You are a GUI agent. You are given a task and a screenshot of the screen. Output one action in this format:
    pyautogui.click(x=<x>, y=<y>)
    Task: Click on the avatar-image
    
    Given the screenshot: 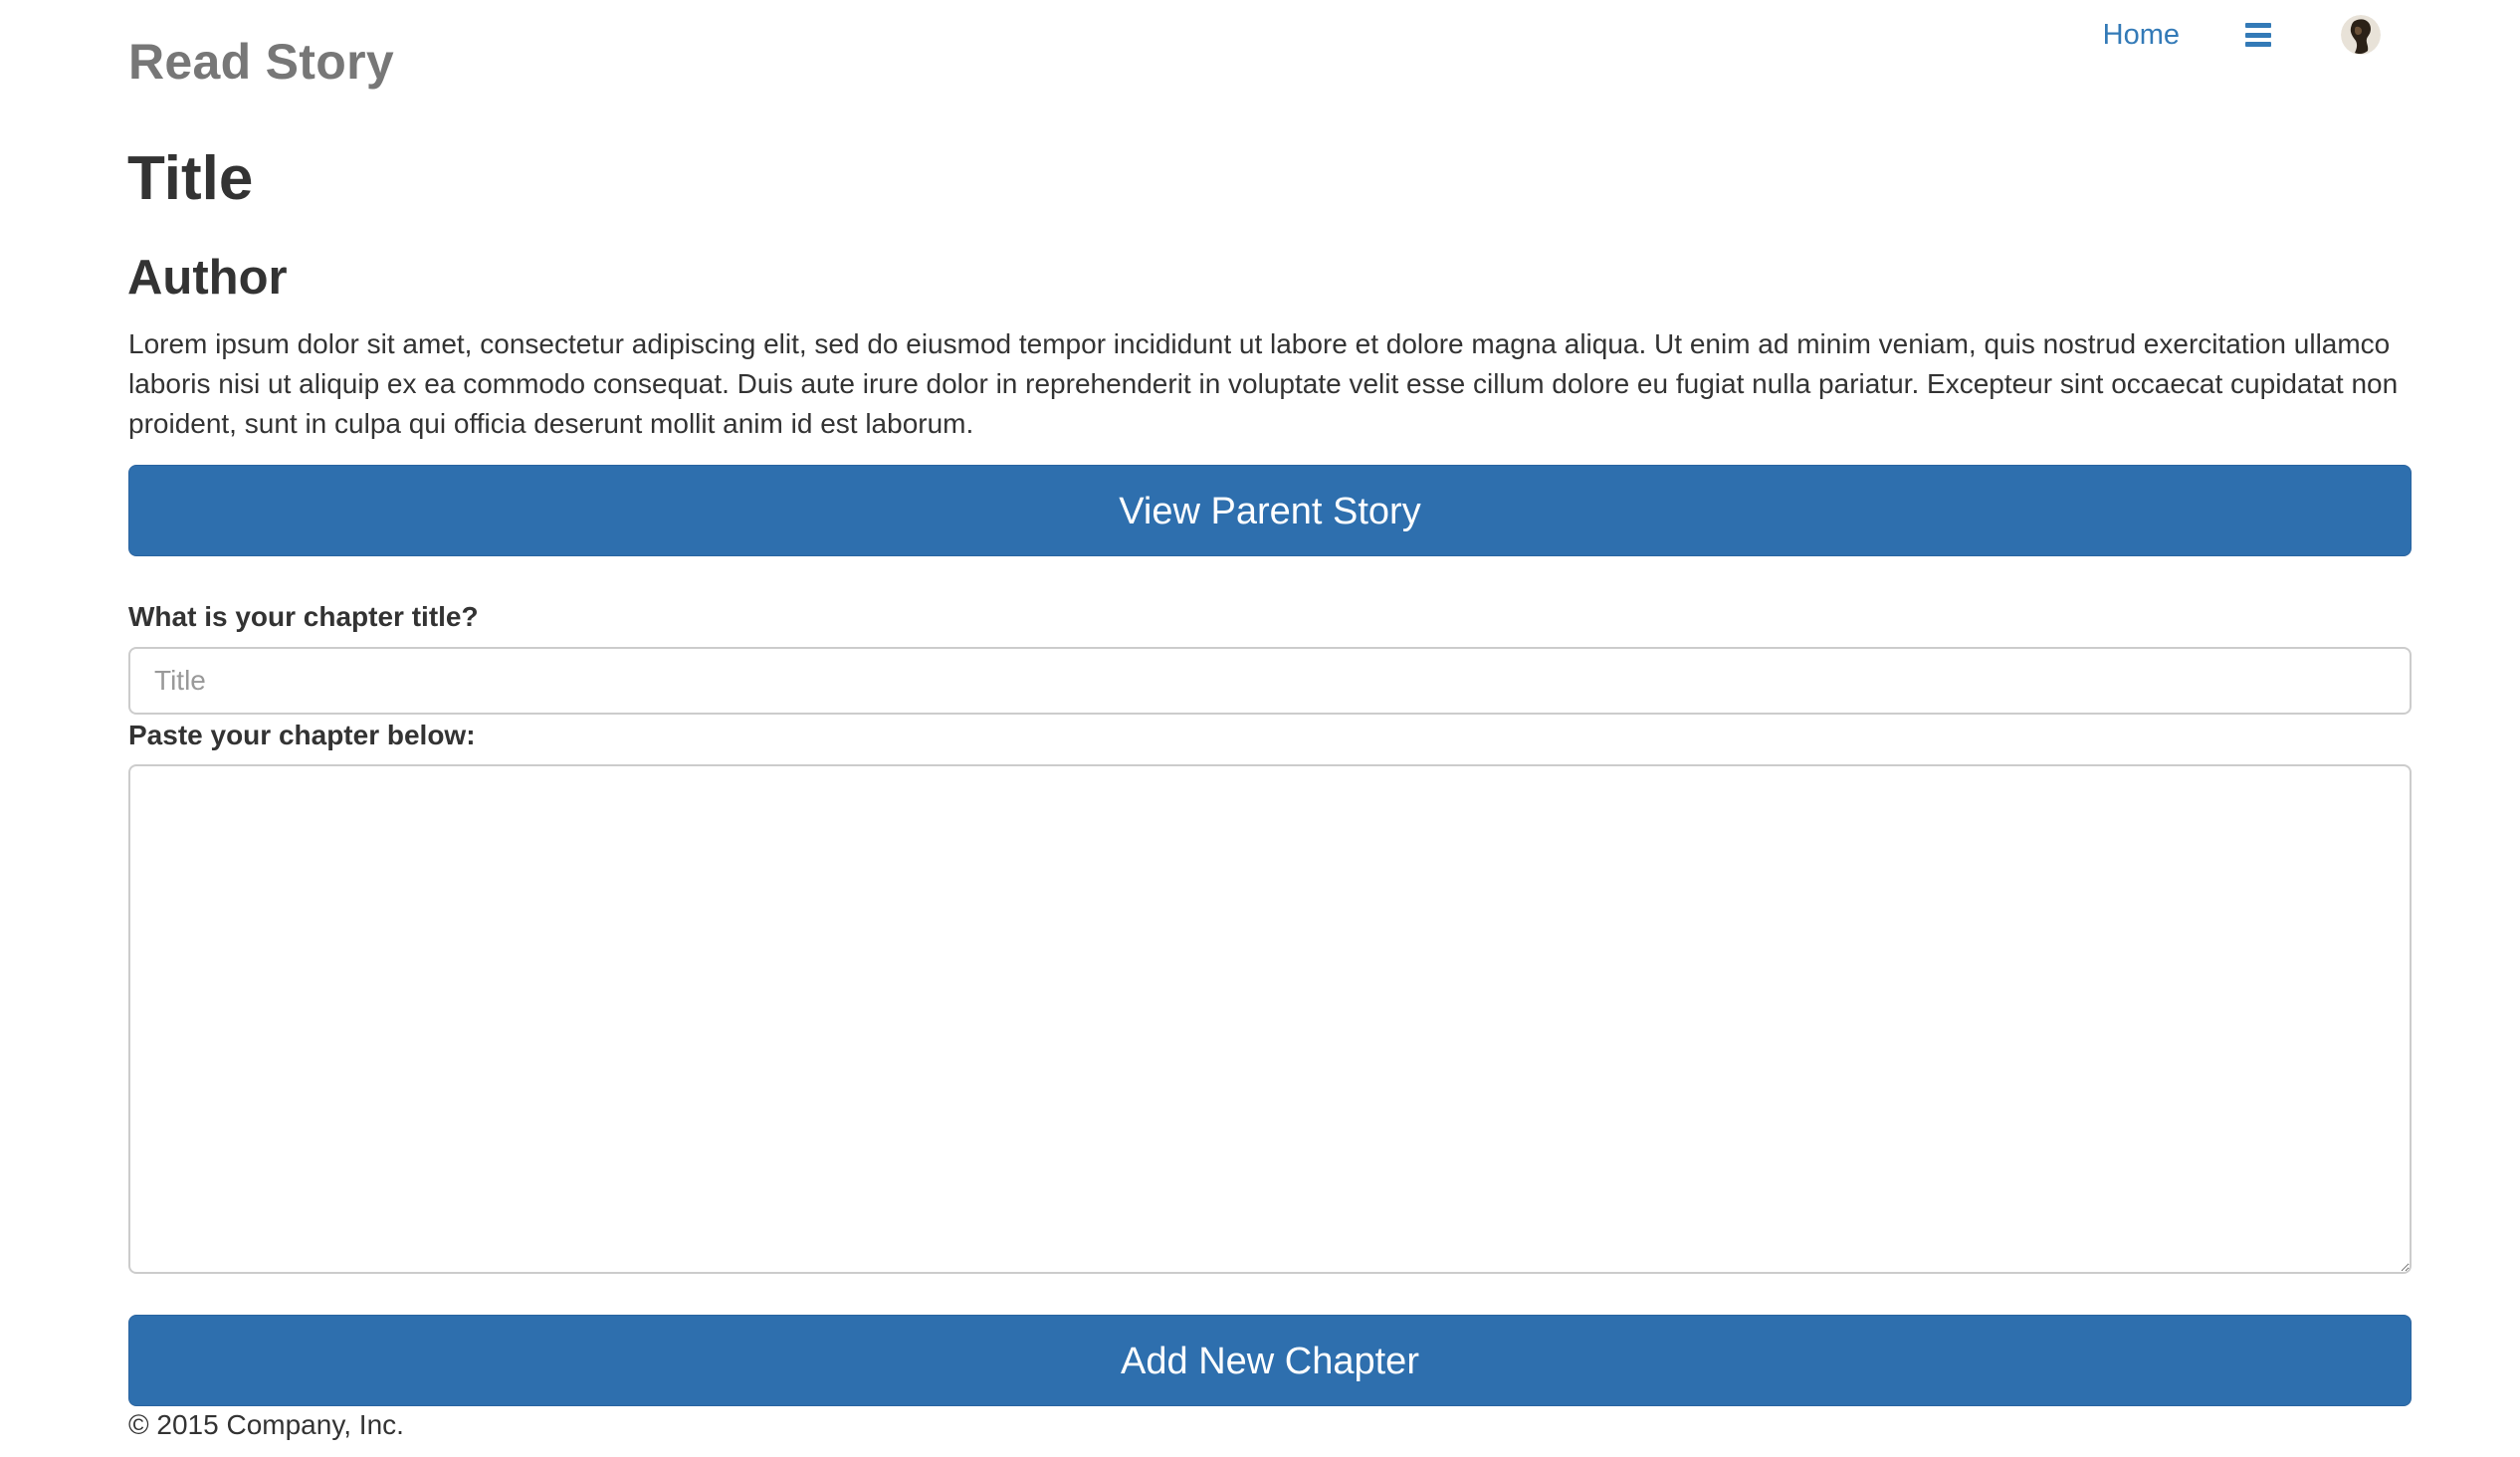 What is the action you would take?
    pyautogui.click(x=2361, y=35)
    